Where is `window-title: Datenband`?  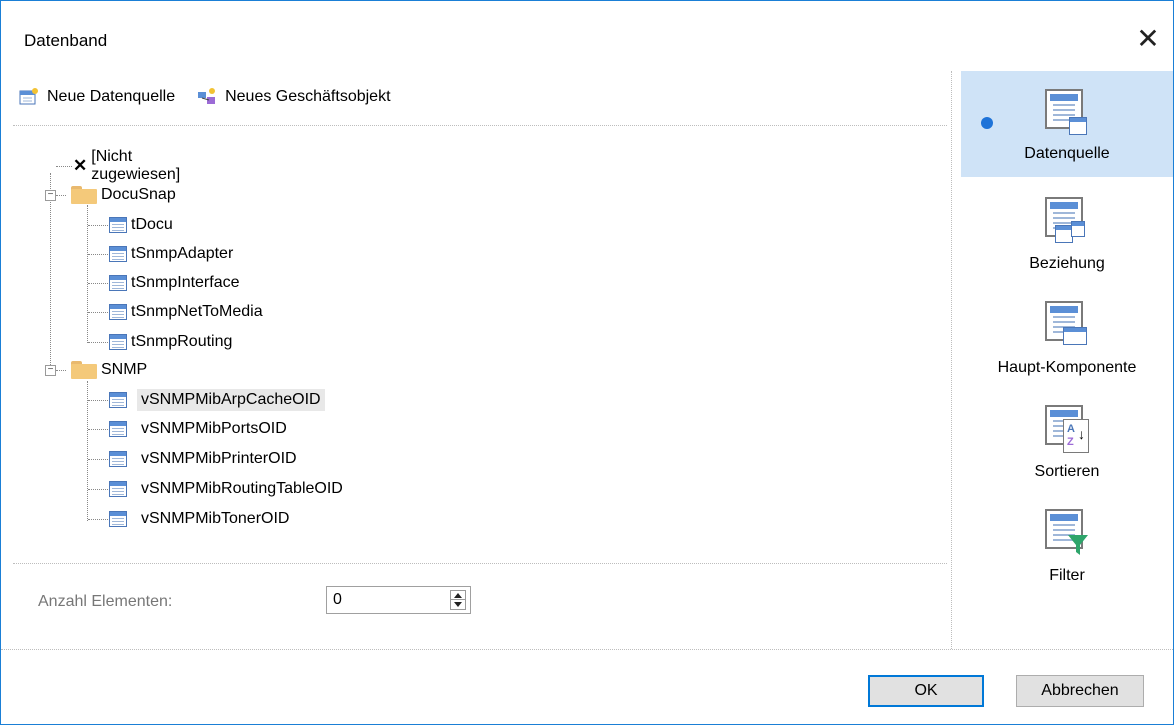 window-title: Datenband is located at coordinates (66, 40).